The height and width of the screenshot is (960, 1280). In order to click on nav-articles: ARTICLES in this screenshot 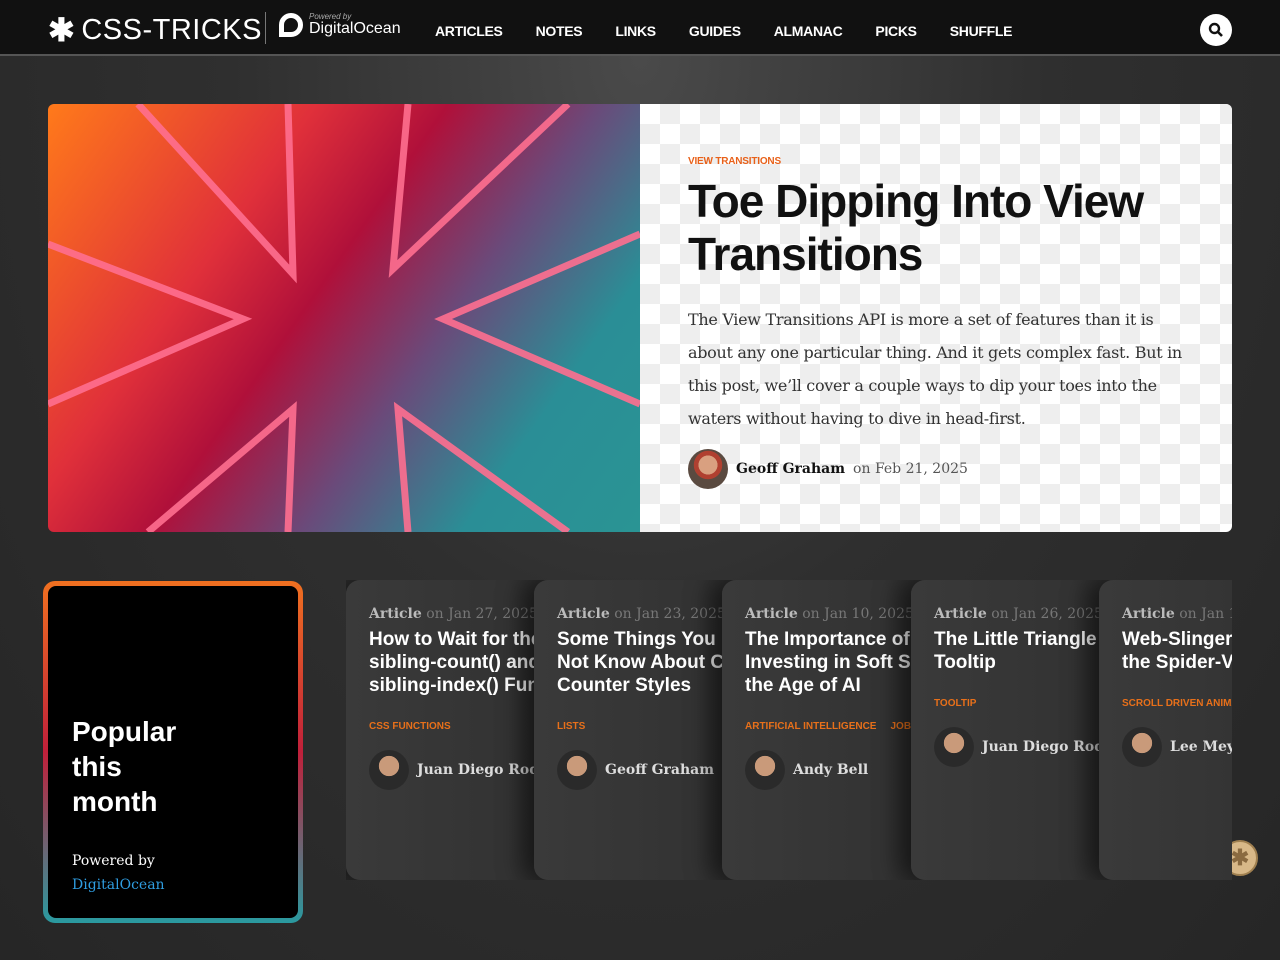, I will do `click(469, 31)`.